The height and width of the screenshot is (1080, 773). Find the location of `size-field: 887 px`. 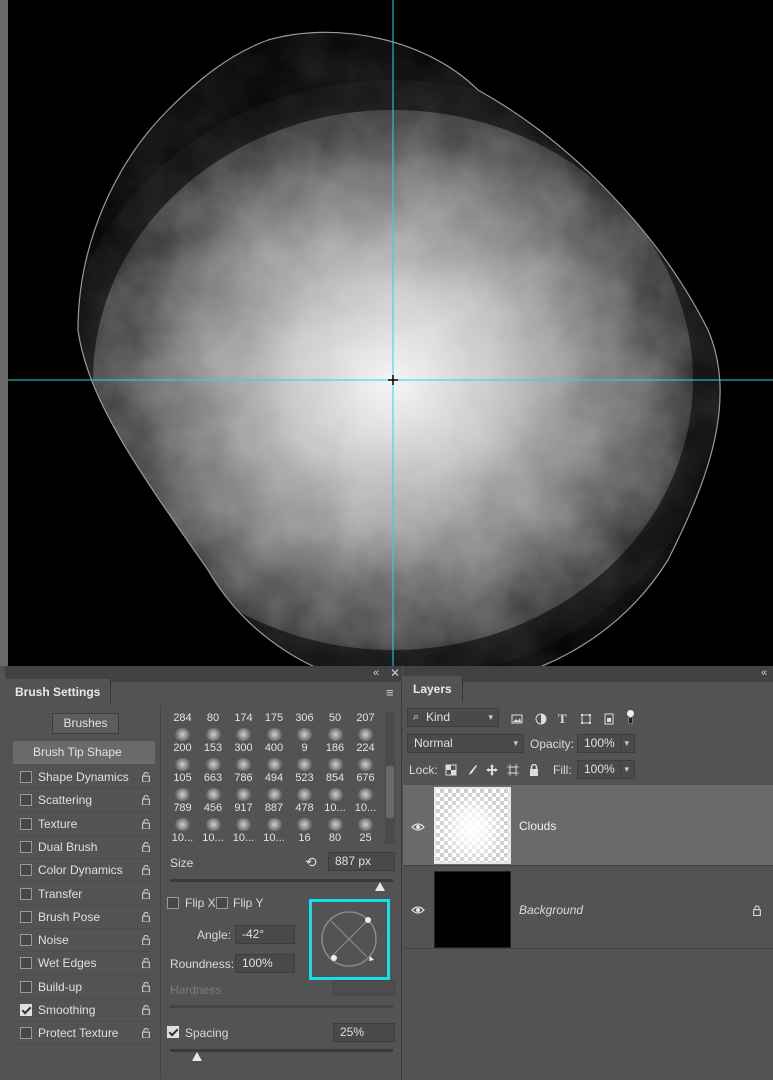

size-field: 887 px is located at coordinates (361, 861).